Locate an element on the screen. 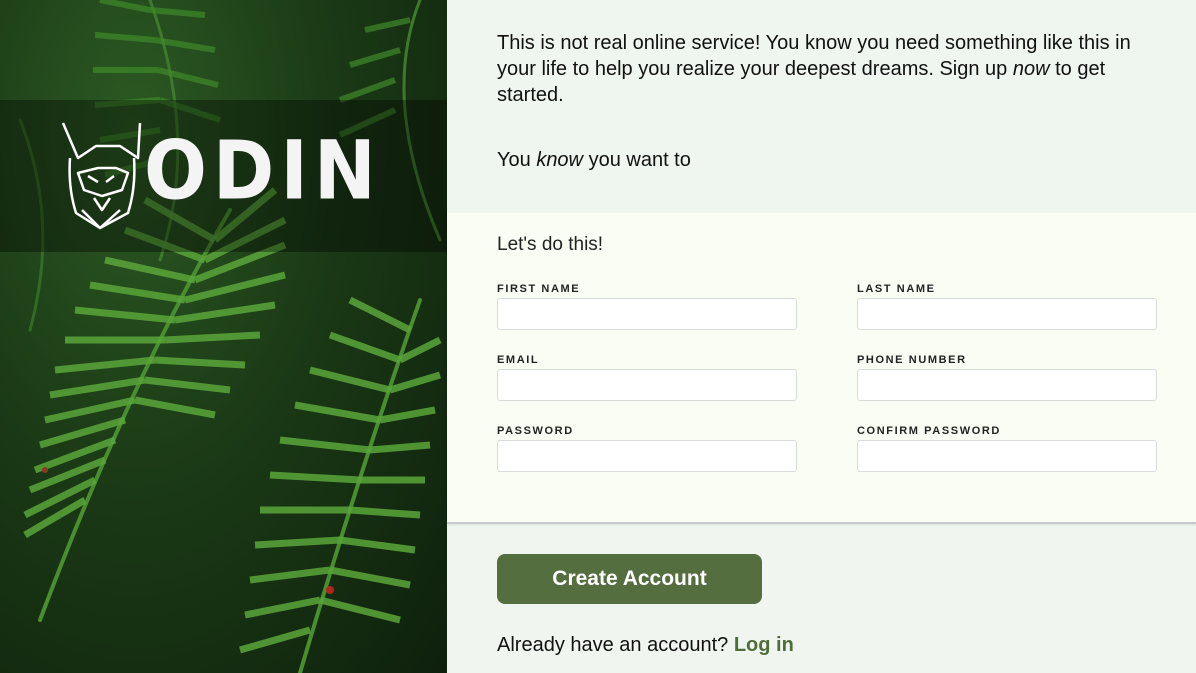  create-account-button: Create Account is located at coordinates (629, 579).